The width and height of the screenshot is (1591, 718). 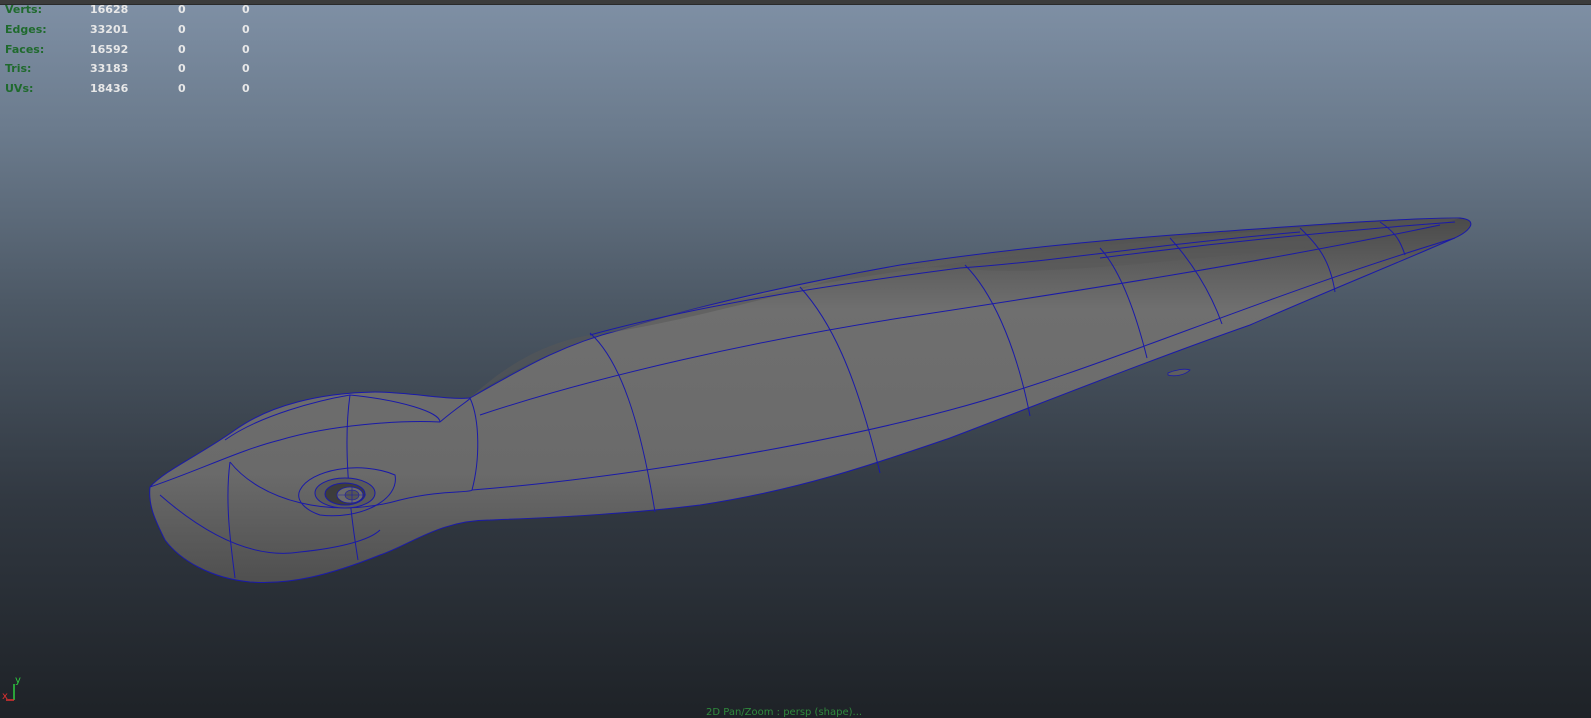 I want to click on hud-label: Edges:, so click(x=26, y=29).